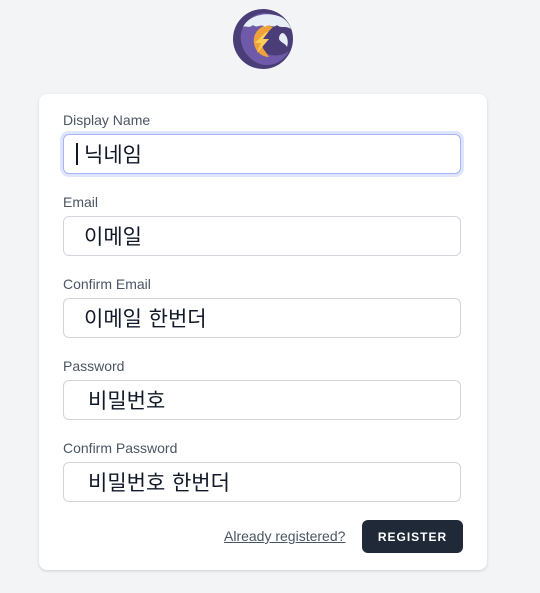 This screenshot has height=593, width=540. Describe the element at coordinates (94, 366) in the screenshot. I see `password-label: Password` at that location.